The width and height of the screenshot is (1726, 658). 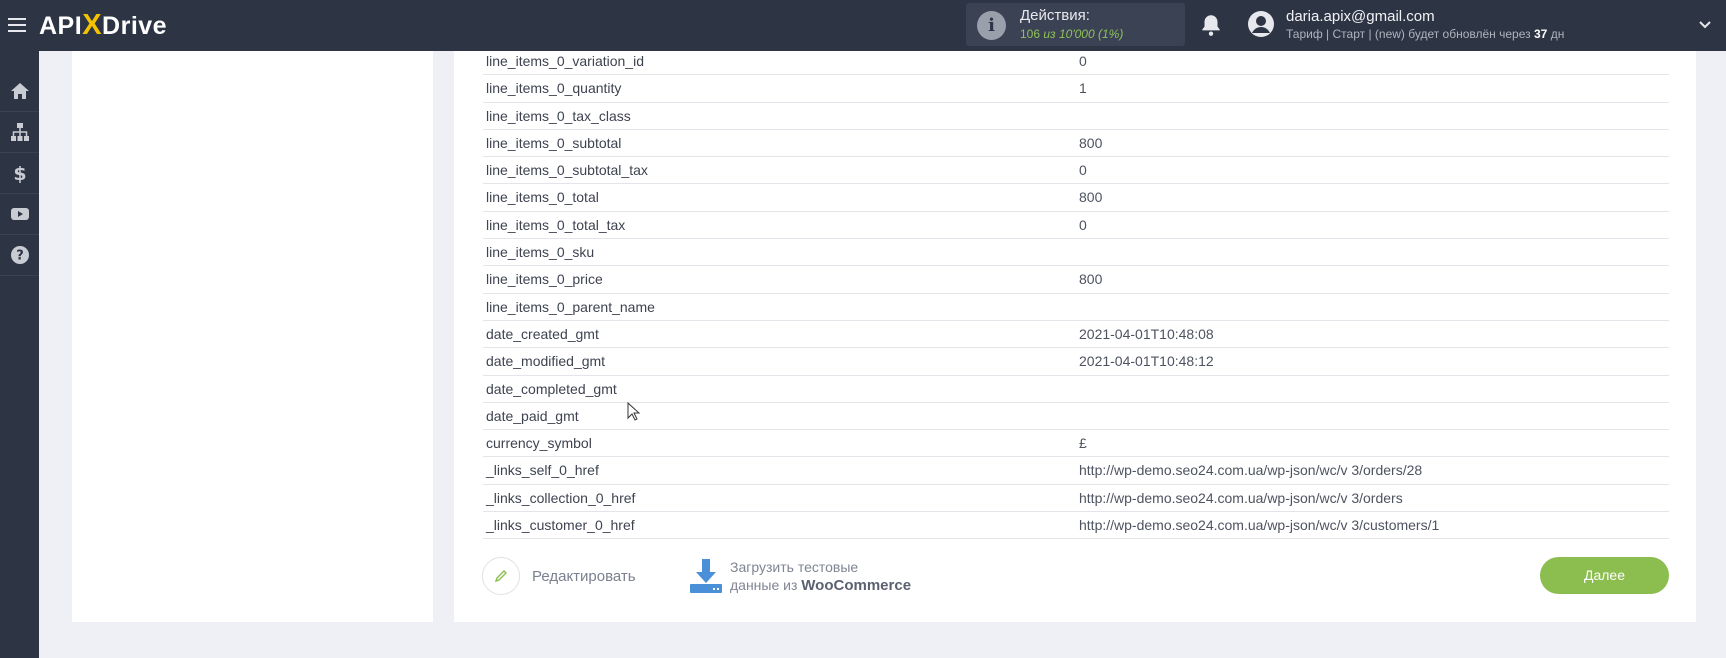 I want to click on field-name: _links_collection_0_href, so click(x=561, y=497).